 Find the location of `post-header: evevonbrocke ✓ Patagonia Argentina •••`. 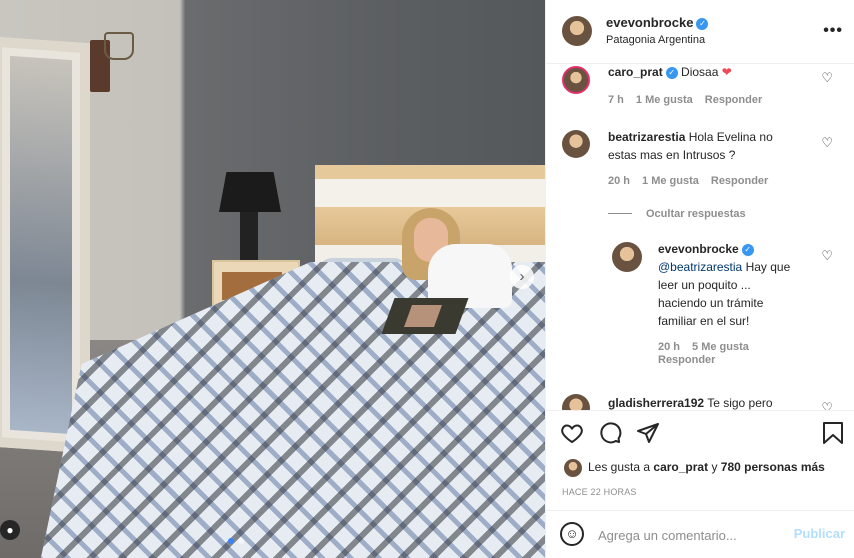

post-header: evevonbrocke ✓ Patagonia Argentina ••• is located at coordinates (700, 32).